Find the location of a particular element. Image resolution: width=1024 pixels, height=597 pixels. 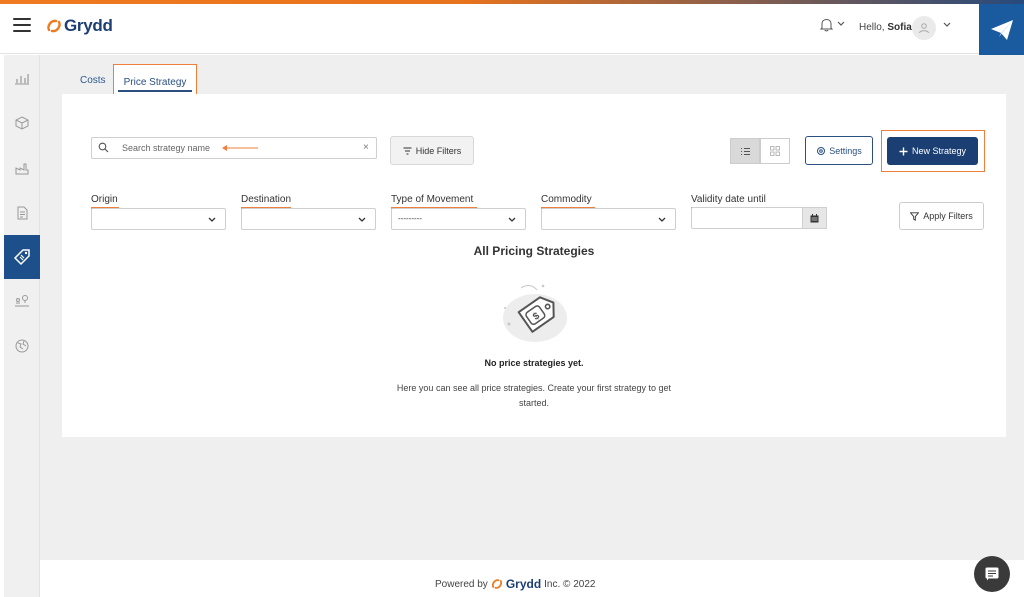

destination-label: Destination is located at coordinates (266, 199).